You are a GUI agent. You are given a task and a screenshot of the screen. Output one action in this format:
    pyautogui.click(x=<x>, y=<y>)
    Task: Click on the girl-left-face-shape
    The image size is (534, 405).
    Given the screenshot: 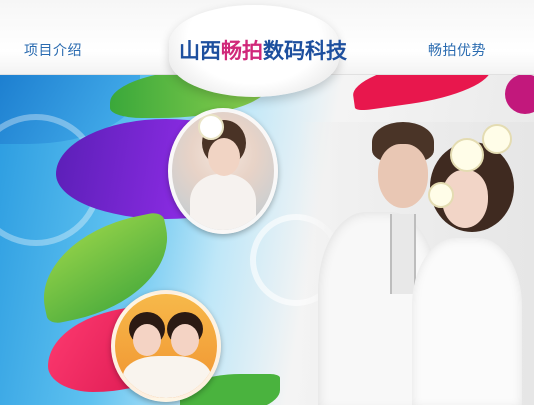 What is the action you would take?
    pyautogui.click(x=147, y=340)
    